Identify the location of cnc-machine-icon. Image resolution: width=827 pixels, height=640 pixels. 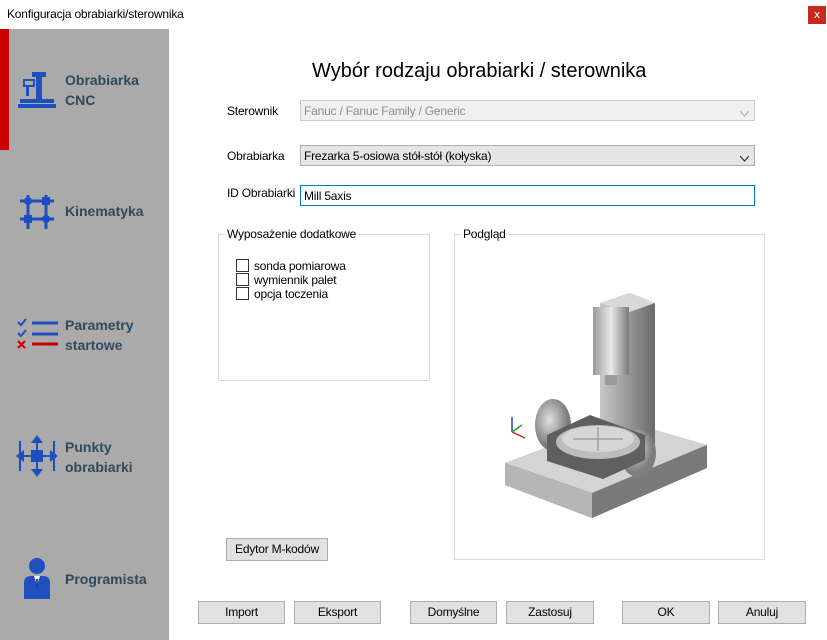
(37, 89).